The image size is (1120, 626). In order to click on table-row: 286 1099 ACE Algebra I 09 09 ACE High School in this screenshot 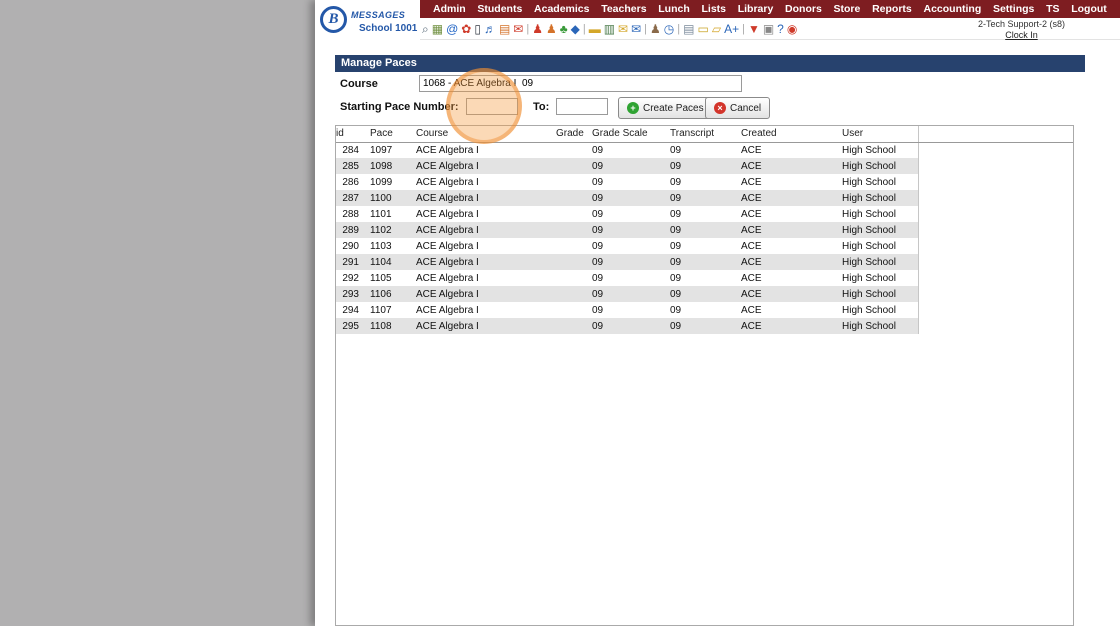, I will do `click(704, 182)`.